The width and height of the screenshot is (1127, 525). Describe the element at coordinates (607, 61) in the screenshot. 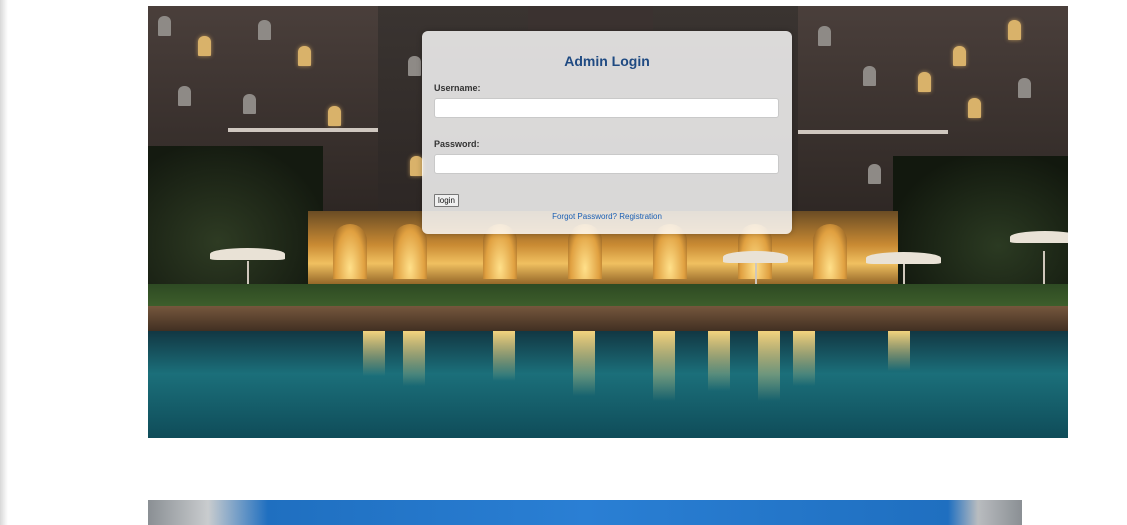

I see `login-title: Admin Login` at that location.